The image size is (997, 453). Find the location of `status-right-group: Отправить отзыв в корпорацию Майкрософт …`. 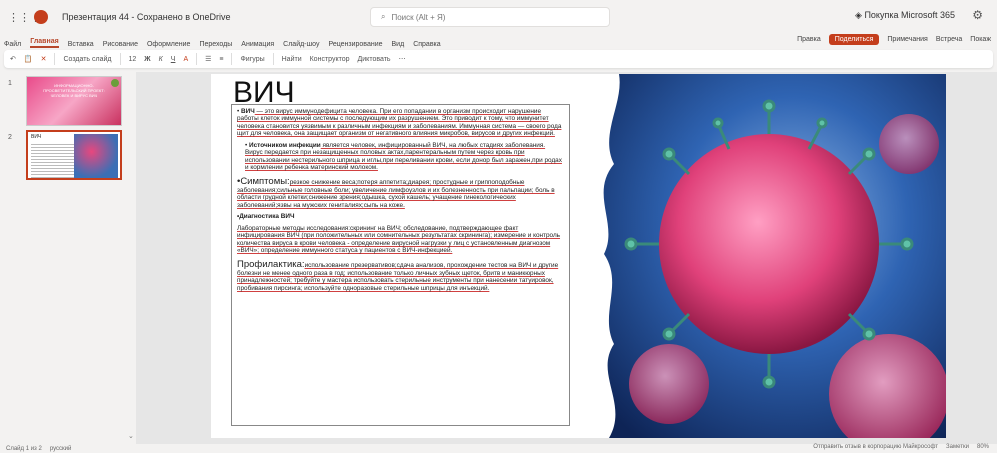

status-right-group: Отправить отзыв в корпорацию Майкрософт … is located at coordinates (901, 447).